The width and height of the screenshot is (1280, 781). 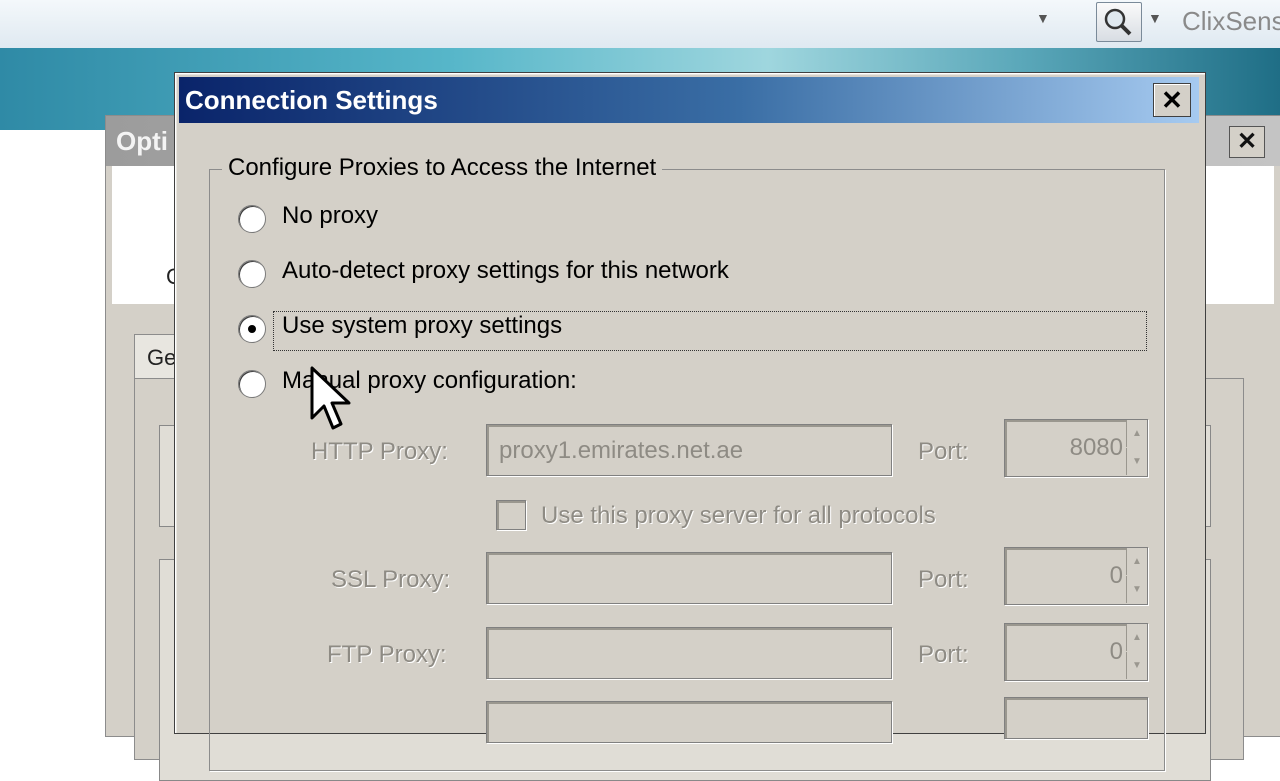 I want to click on group-title: Configure Proxies to Access the Internet, so click(x=442, y=168).